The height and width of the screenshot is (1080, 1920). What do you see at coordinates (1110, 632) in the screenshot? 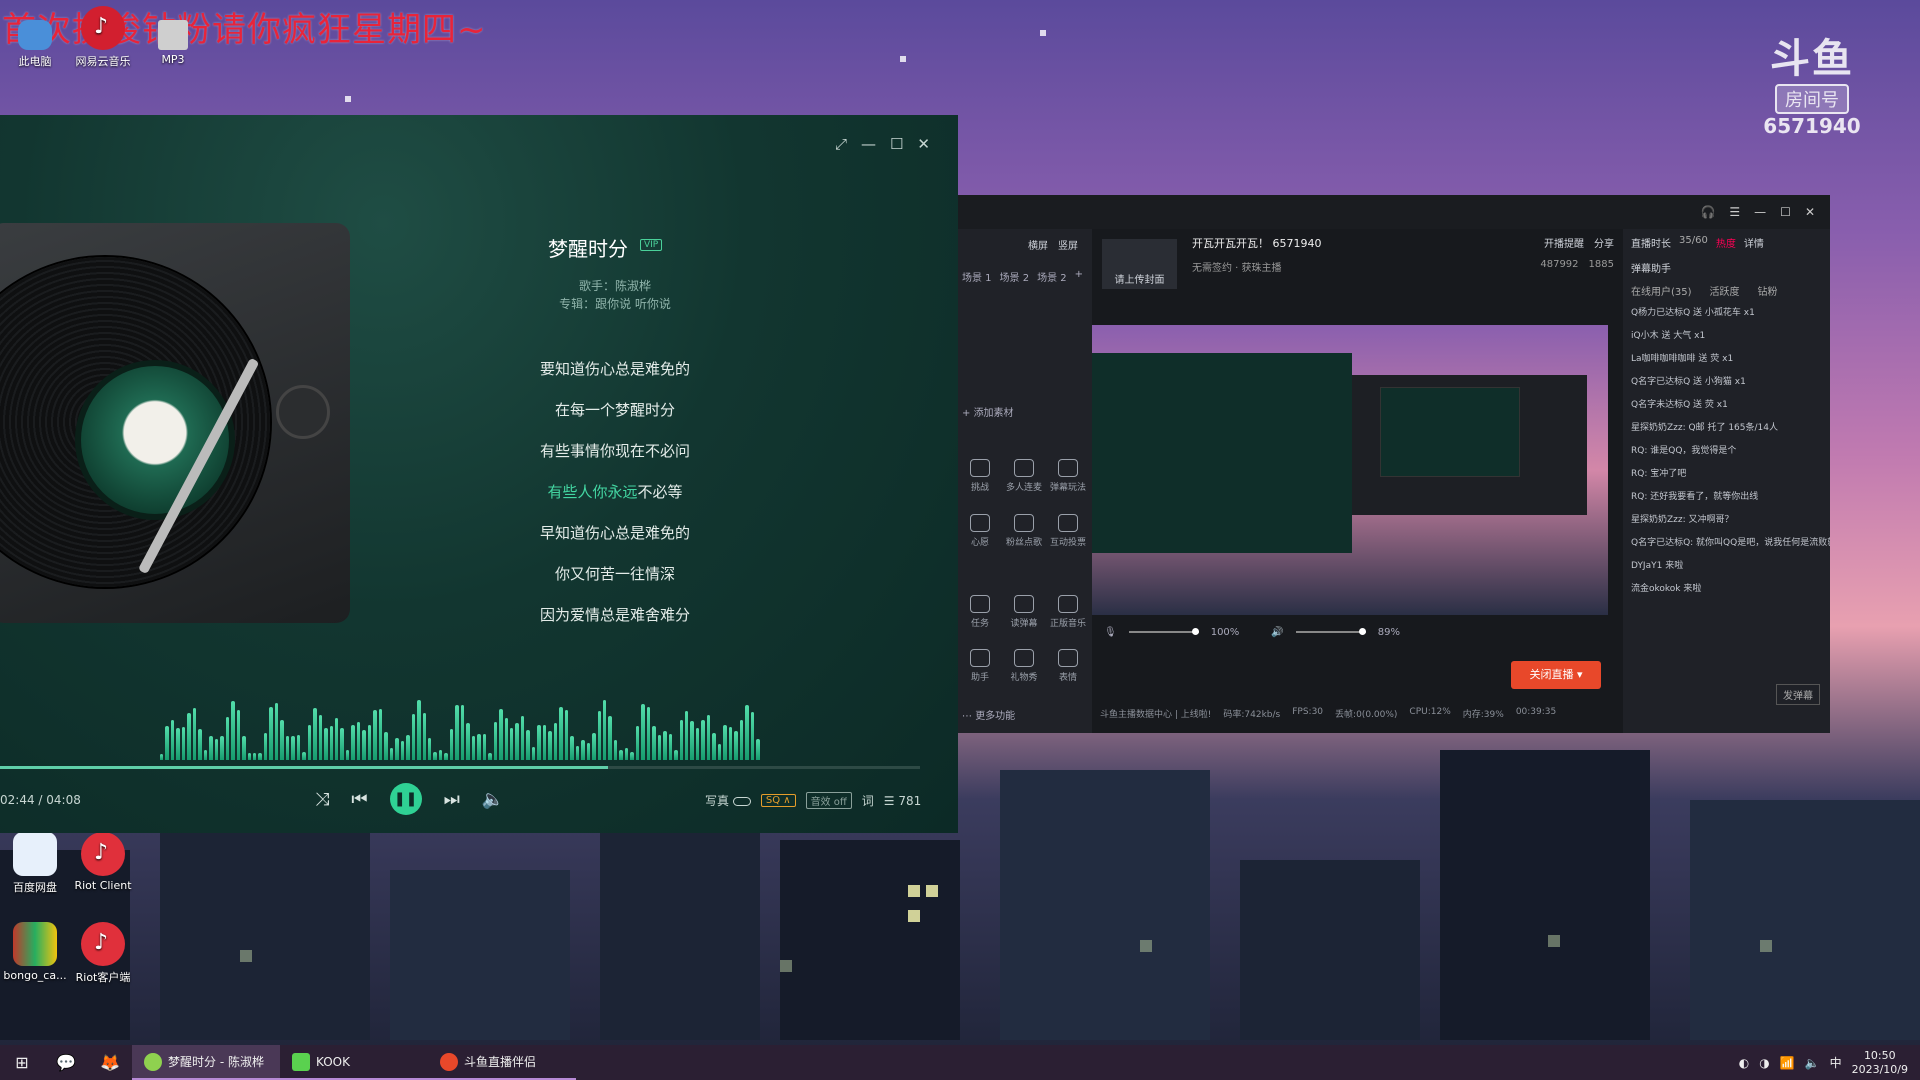
I see `microphone-icon: 🎙` at bounding box center [1110, 632].